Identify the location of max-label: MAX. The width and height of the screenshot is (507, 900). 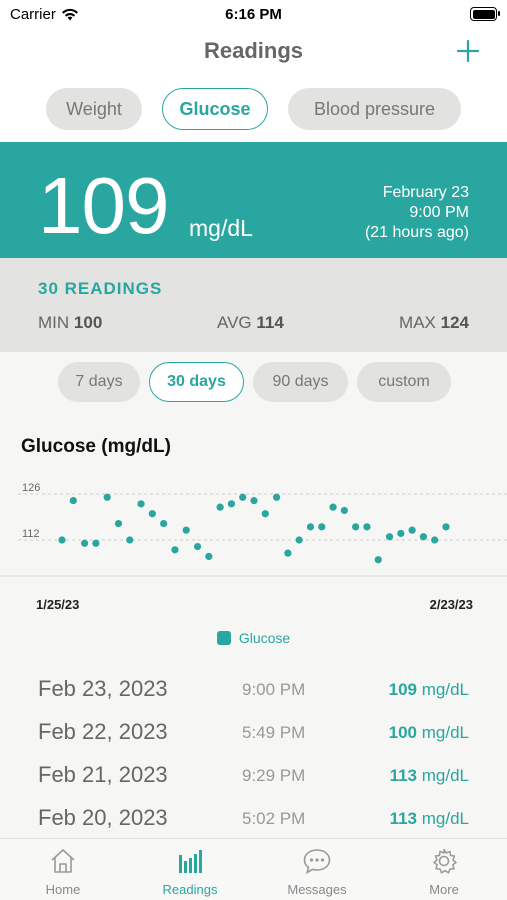
(417, 322).